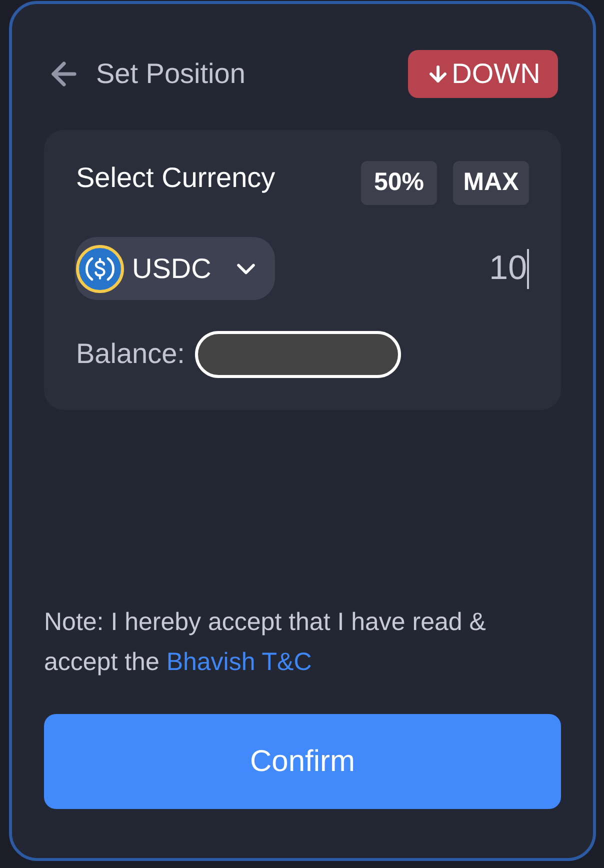 The image size is (604, 868). What do you see at coordinates (176, 178) in the screenshot?
I see `panel-title: Select Currency` at bounding box center [176, 178].